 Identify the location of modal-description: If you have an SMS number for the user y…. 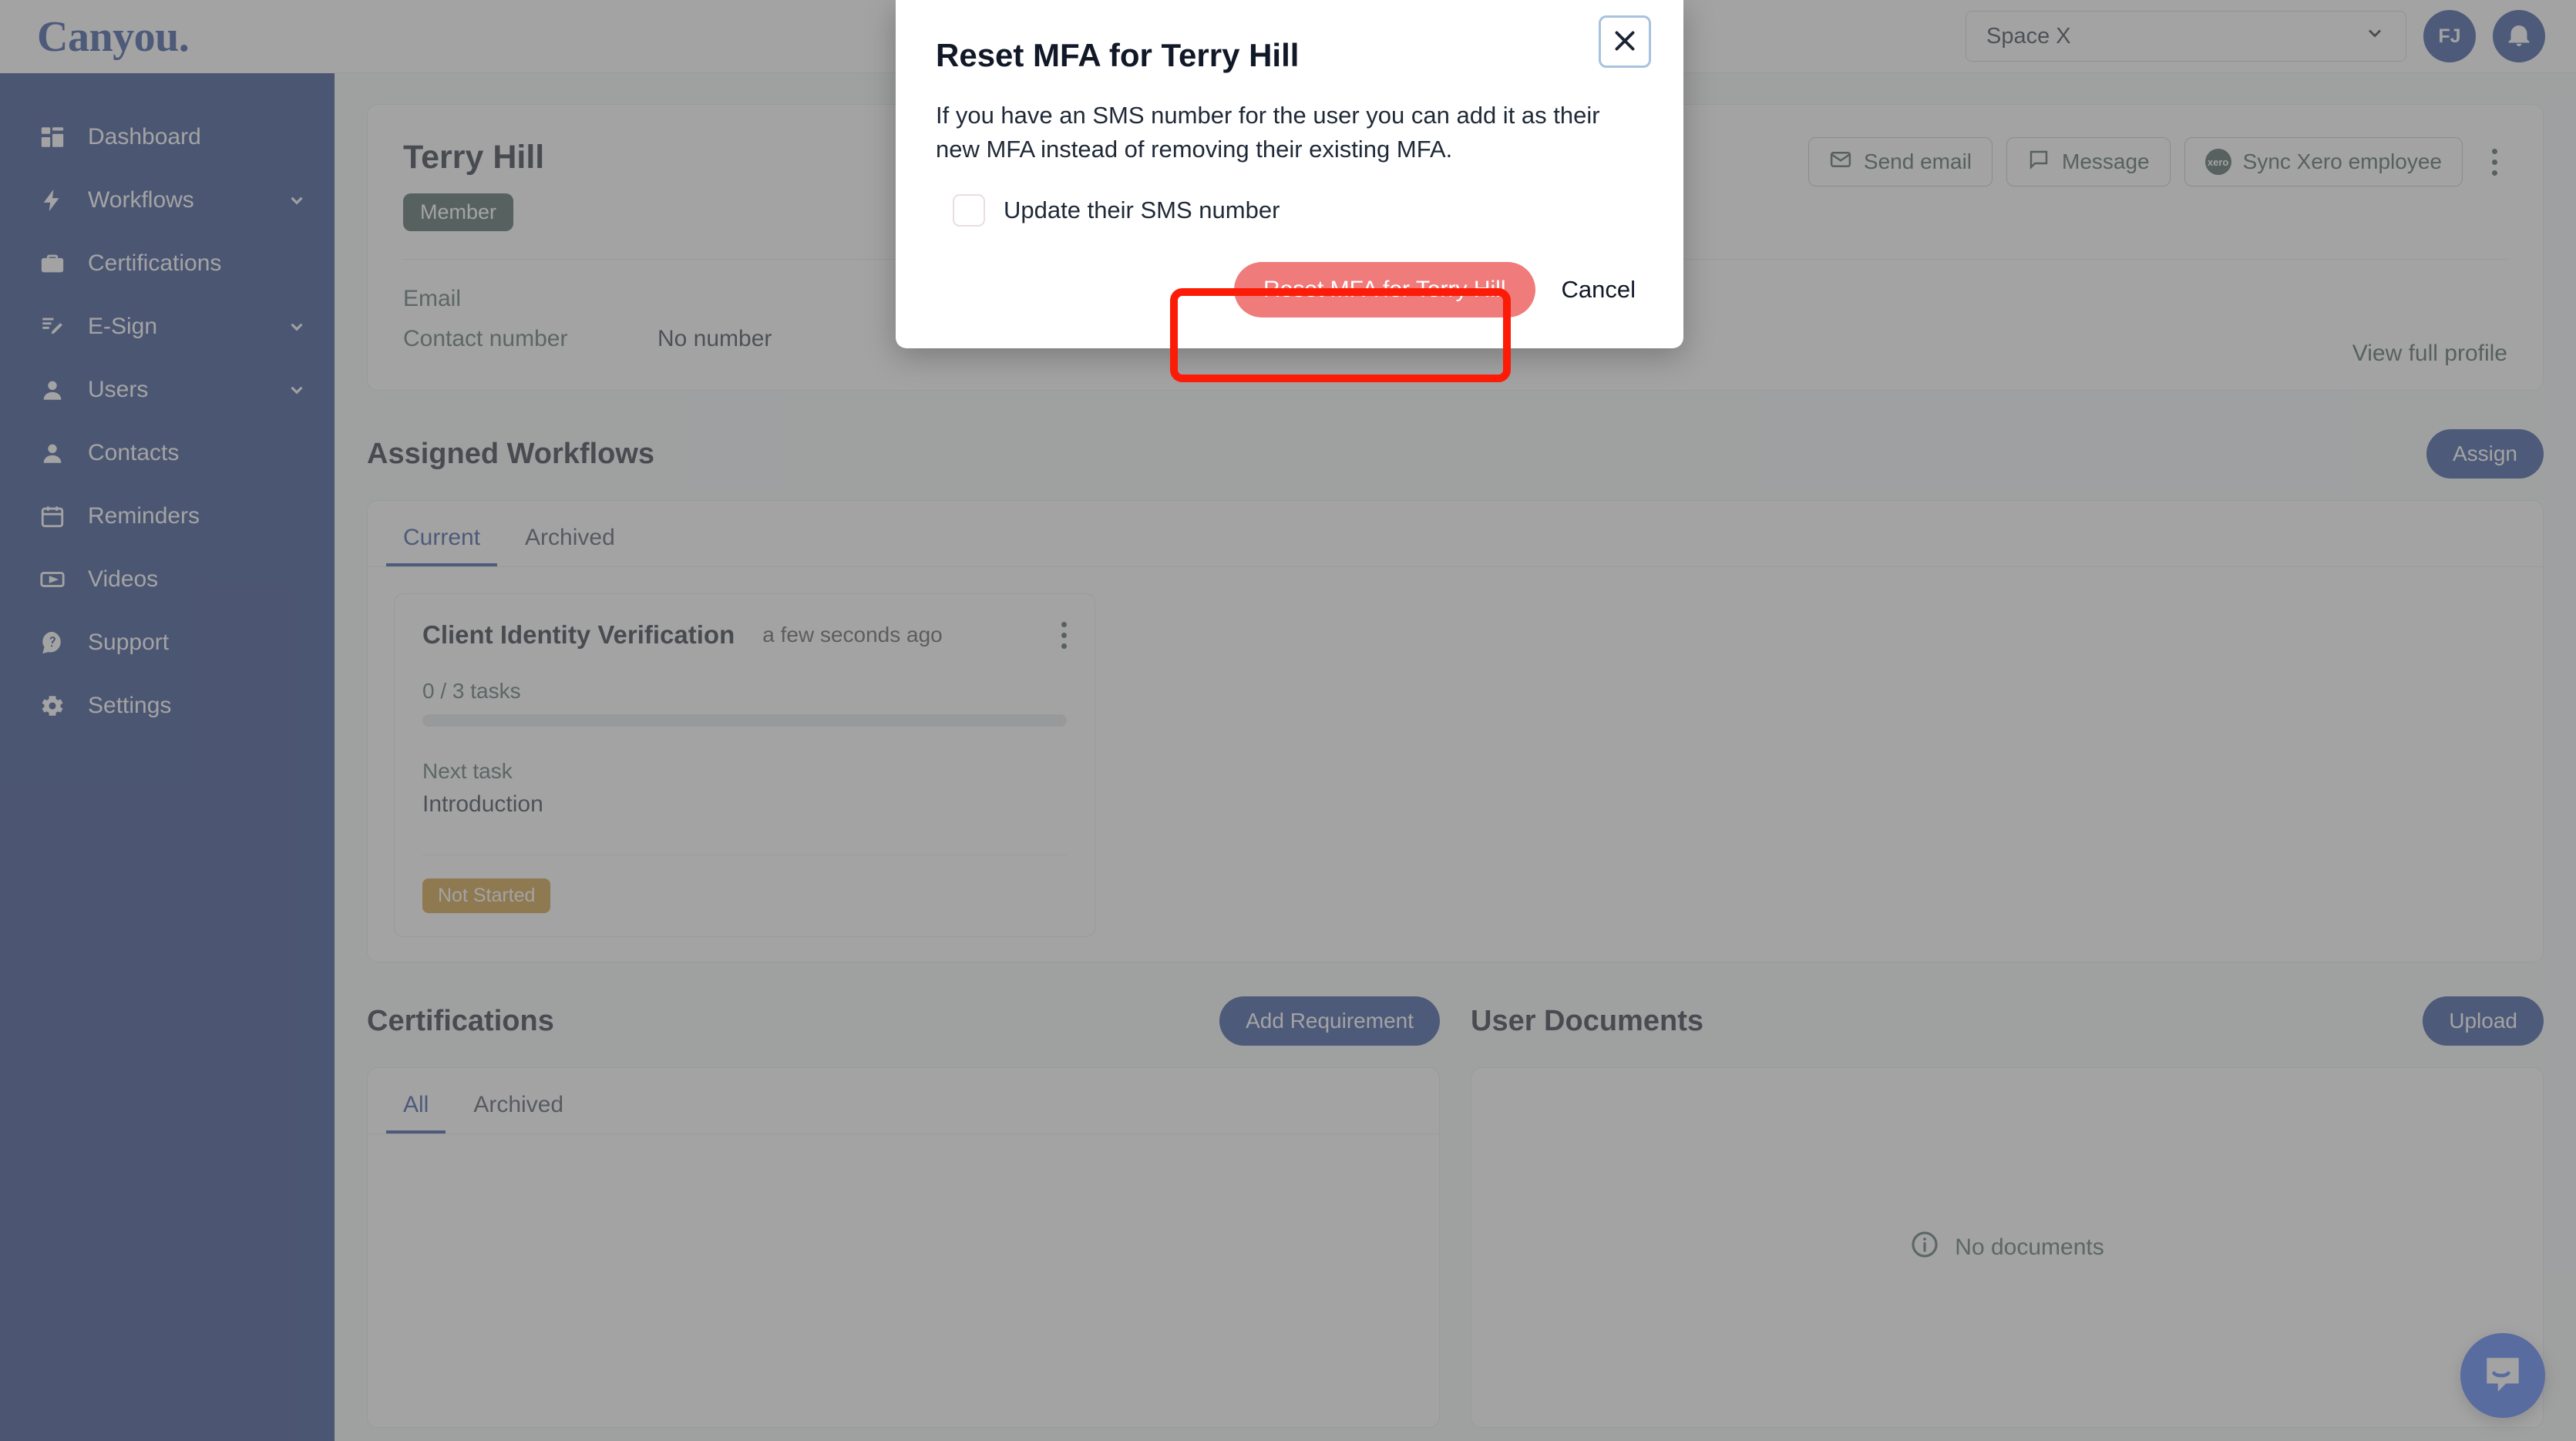
(1268, 132).